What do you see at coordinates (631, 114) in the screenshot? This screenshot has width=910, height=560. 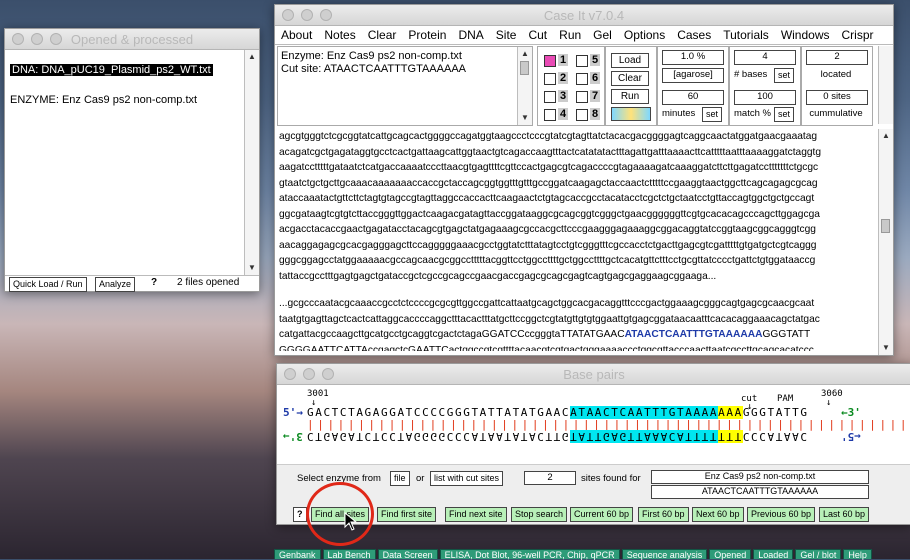 I see `gel-preview-icon` at bounding box center [631, 114].